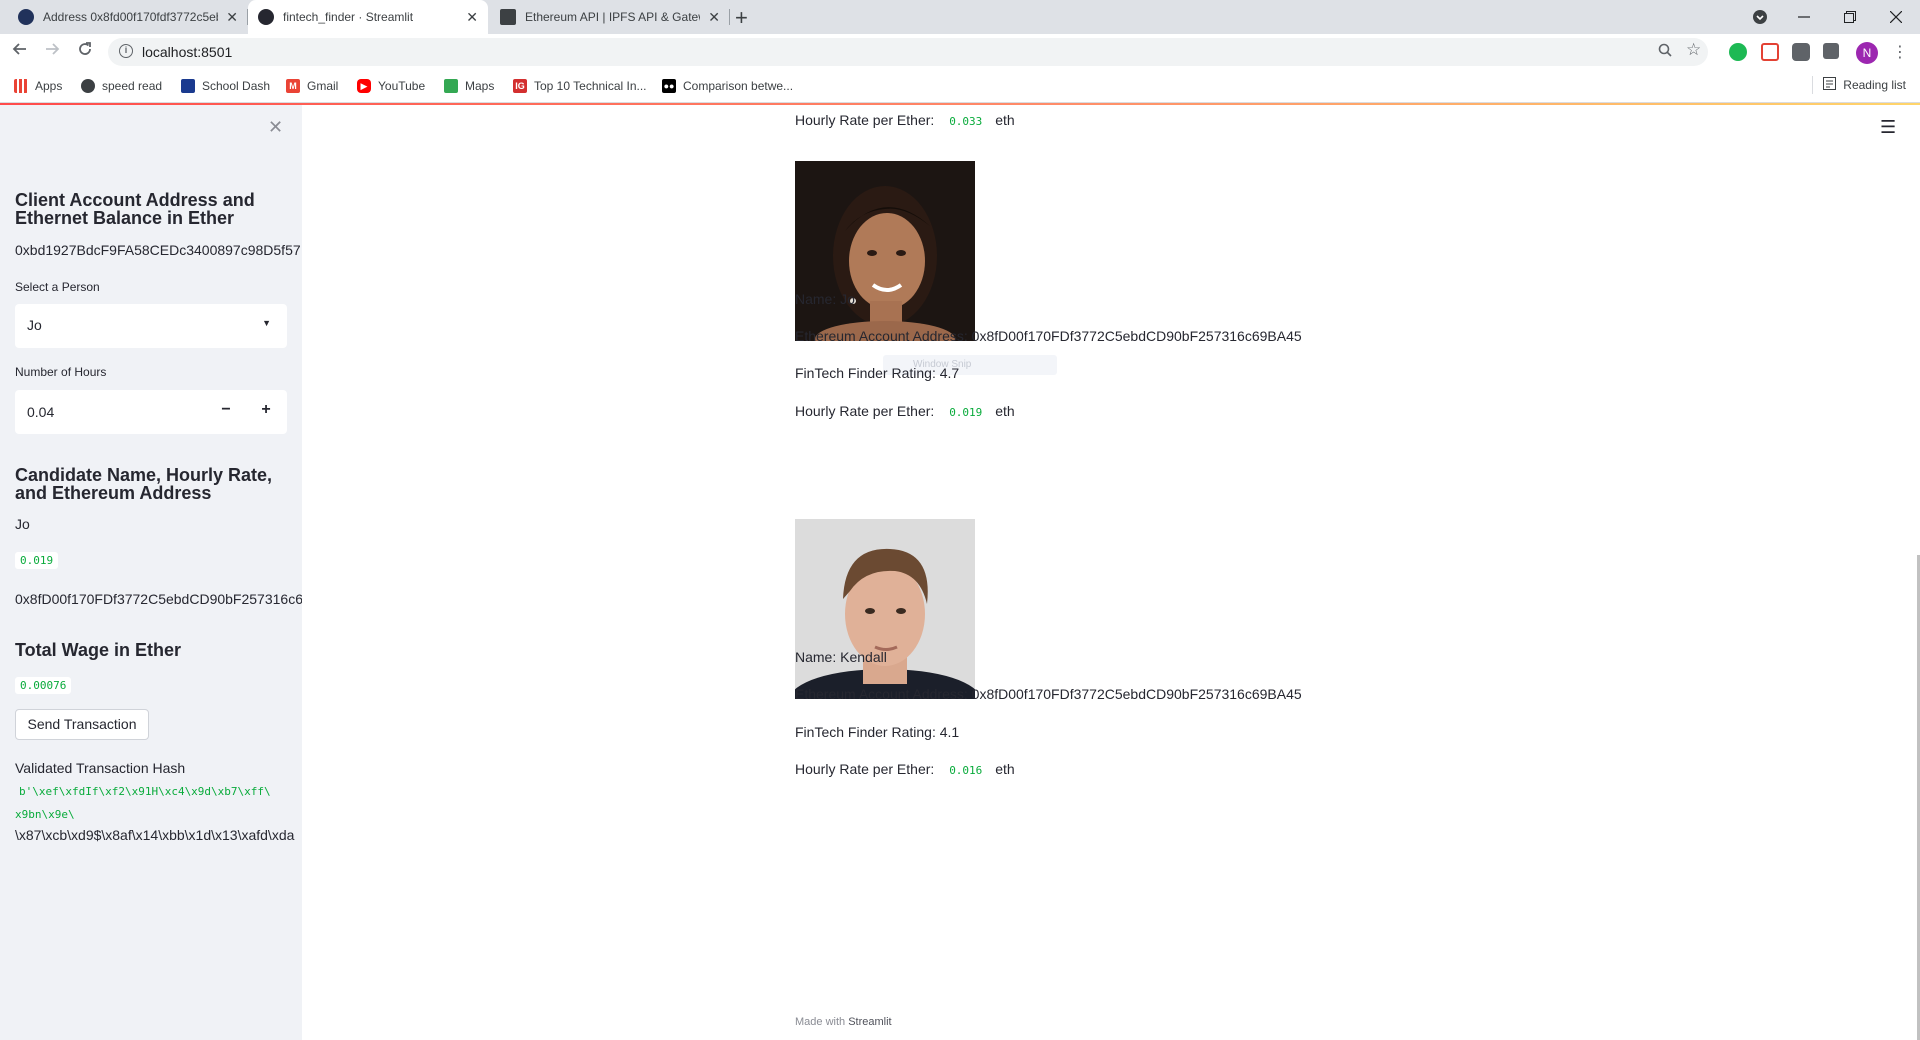 This screenshot has width=1920, height=1040. Describe the element at coordinates (22, 524) in the screenshot. I see `candidate-name: Jo` at that location.